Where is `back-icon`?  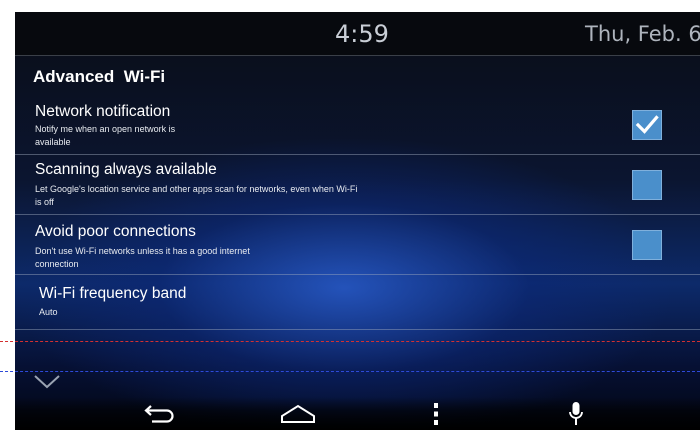 back-icon is located at coordinates (159, 413).